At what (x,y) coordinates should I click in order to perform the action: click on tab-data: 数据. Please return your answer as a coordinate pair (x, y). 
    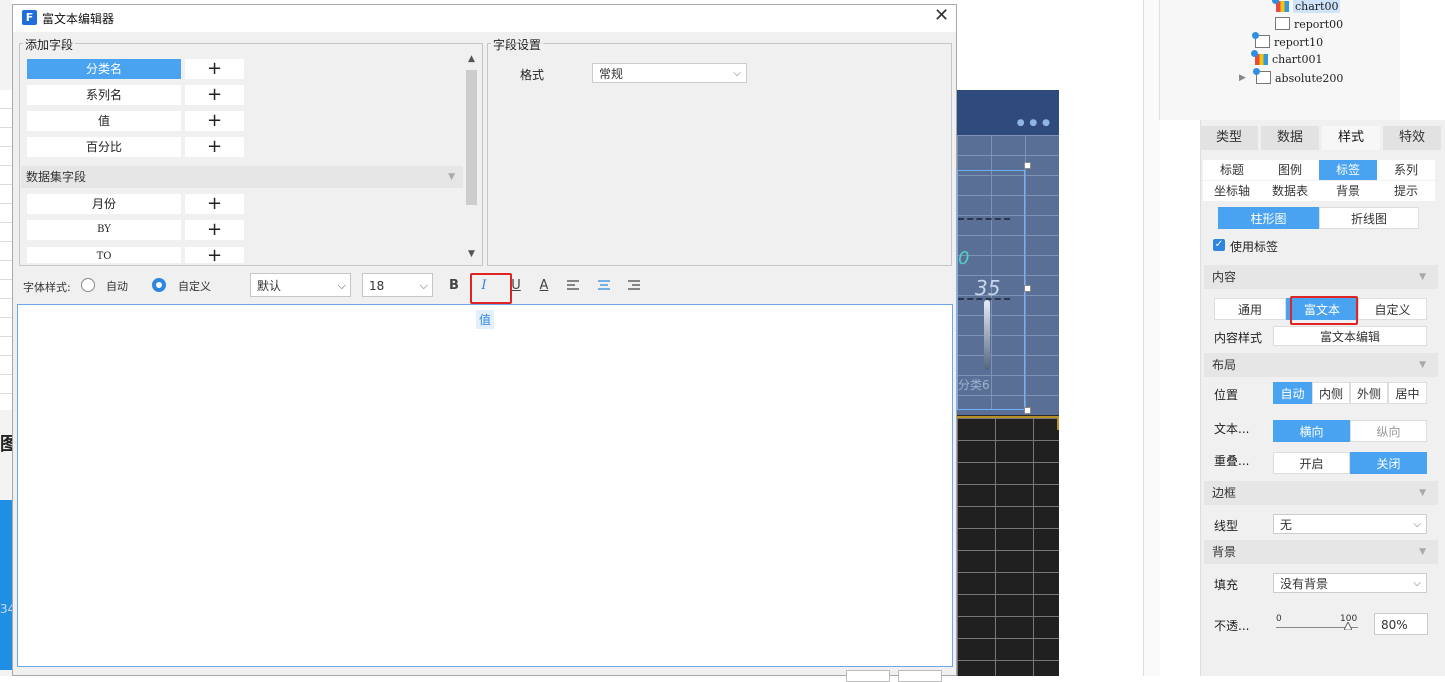
    Looking at the image, I should click on (1290, 138).